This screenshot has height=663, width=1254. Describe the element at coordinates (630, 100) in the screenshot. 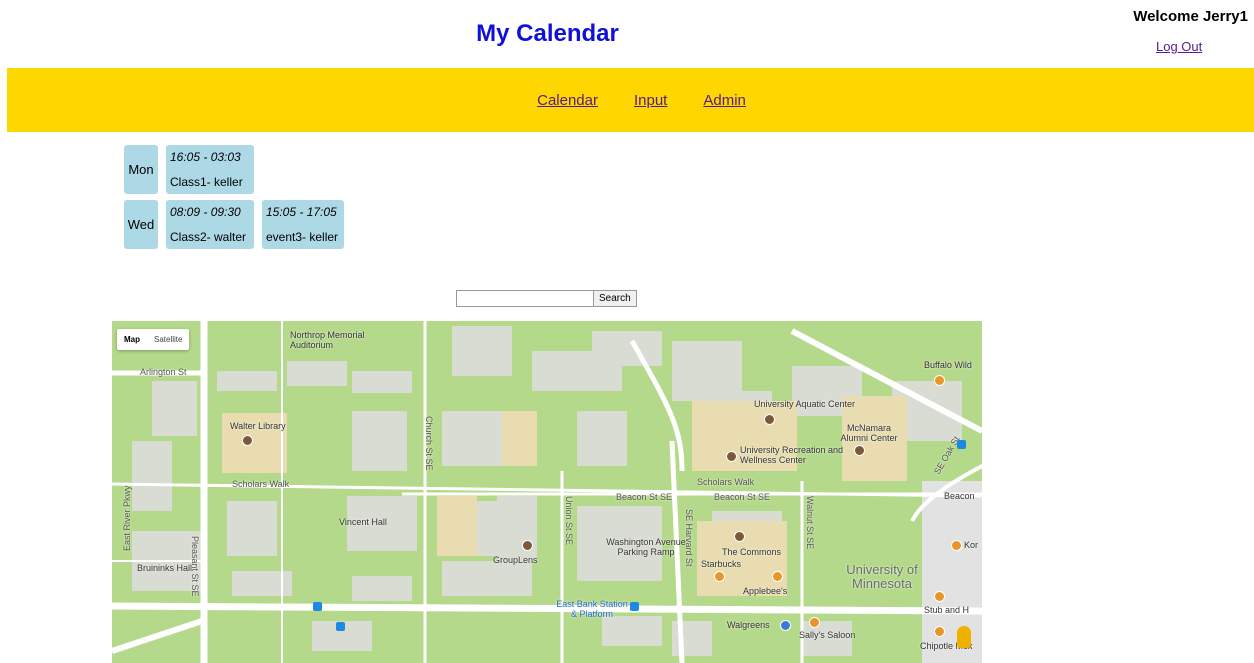

I see `nav-bar: Calendar Input Admin` at that location.